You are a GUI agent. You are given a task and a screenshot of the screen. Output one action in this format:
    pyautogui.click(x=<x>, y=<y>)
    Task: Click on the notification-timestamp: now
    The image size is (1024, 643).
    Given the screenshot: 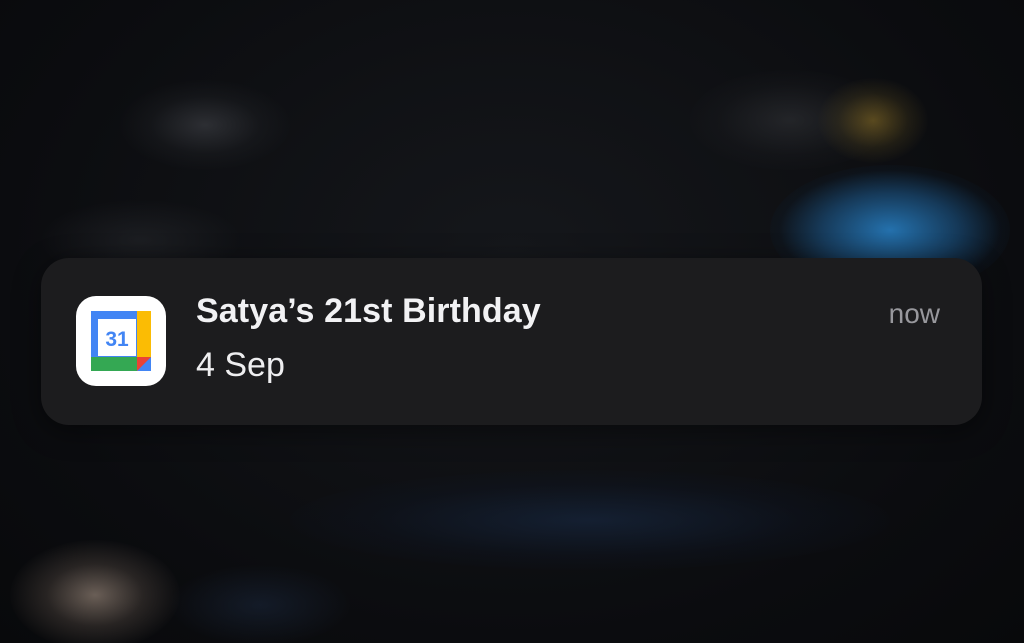 What is the action you would take?
    pyautogui.click(x=914, y=313)
    